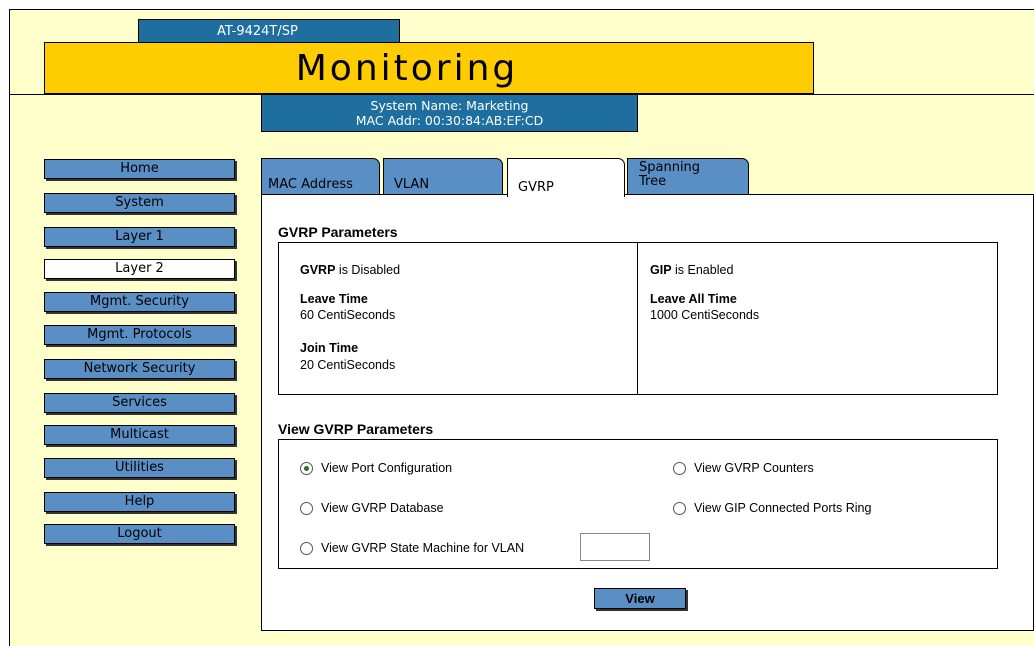 The height and width of the screenshot is (646, 1034). I want to click on tab-vlan-label: VLAN, so click(412, 184).